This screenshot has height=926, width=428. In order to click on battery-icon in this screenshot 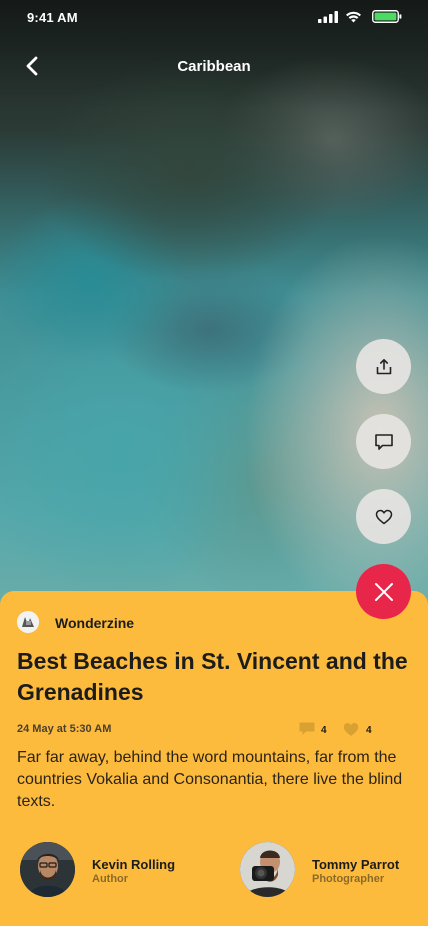, I will do `click(387, 16)`.